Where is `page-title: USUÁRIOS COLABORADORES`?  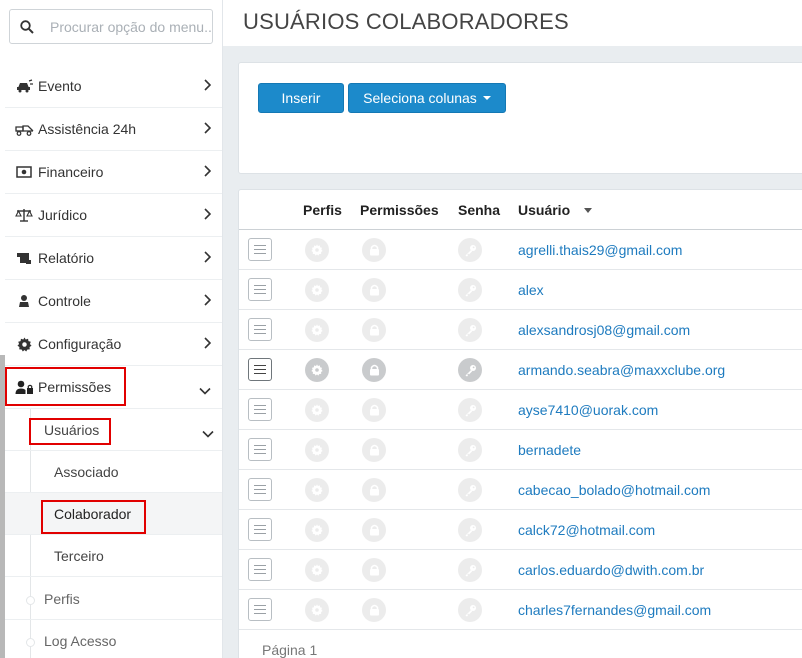
page-title: USUÁRIOS COLABORADORES is located at coordinates (406, 21).